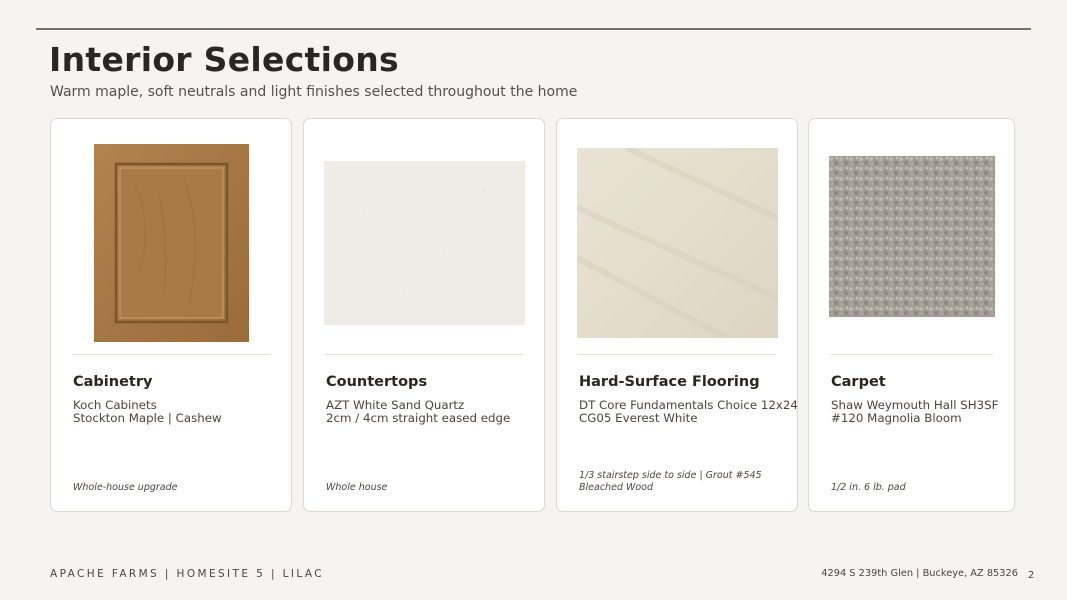 The width and height of the screenshot is (1067, 600). I want to click on cabinet-door-swatch, so click(171, 243).